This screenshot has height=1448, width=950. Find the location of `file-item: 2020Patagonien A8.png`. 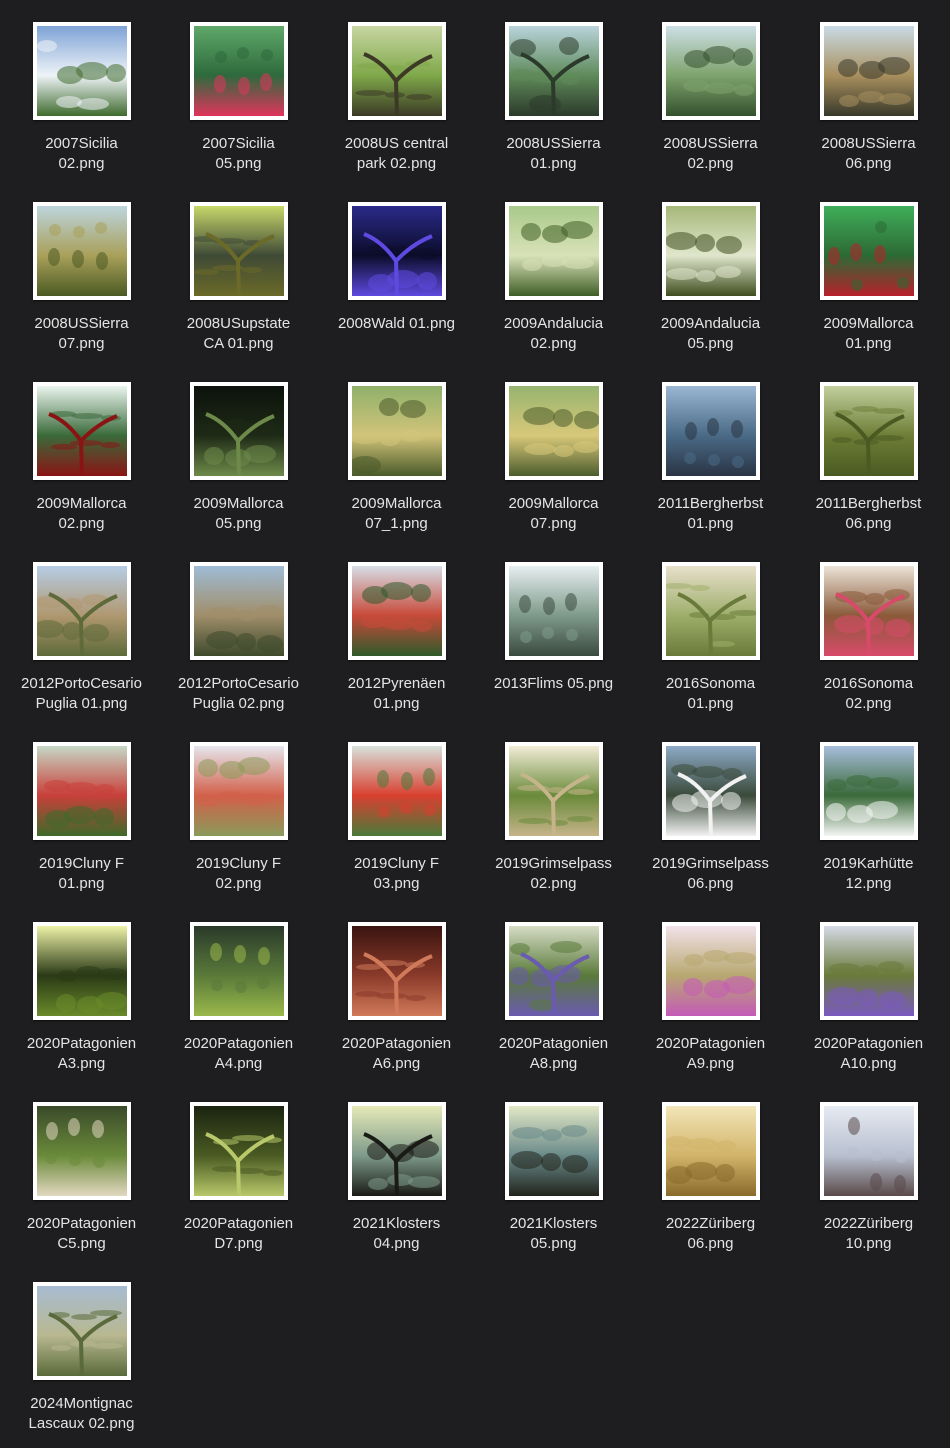

file-item: 2020Patagonien A8.png is located at coordinates (553, 990).